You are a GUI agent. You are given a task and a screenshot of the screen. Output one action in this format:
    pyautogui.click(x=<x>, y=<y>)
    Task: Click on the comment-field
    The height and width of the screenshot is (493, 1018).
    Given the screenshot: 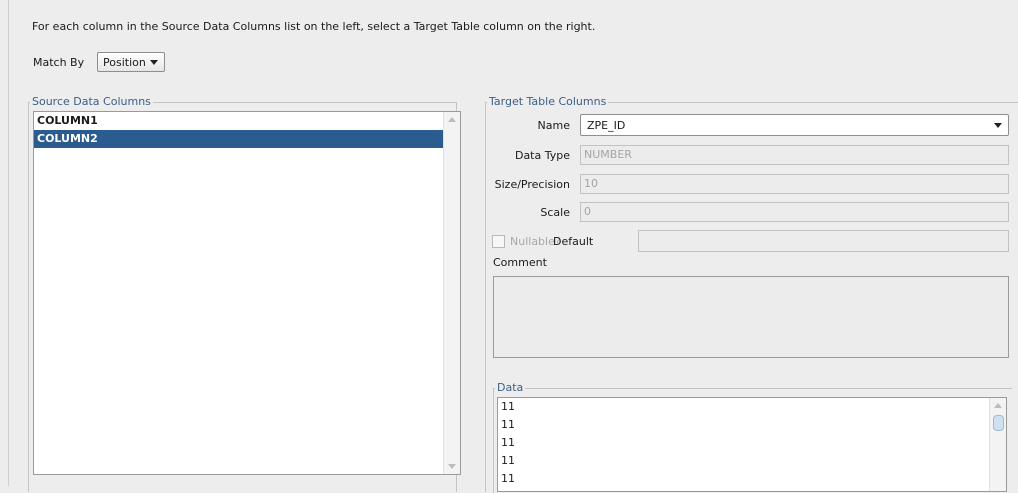 What is the action you would take?
    pyautogui.click(x=751, y=317)
    